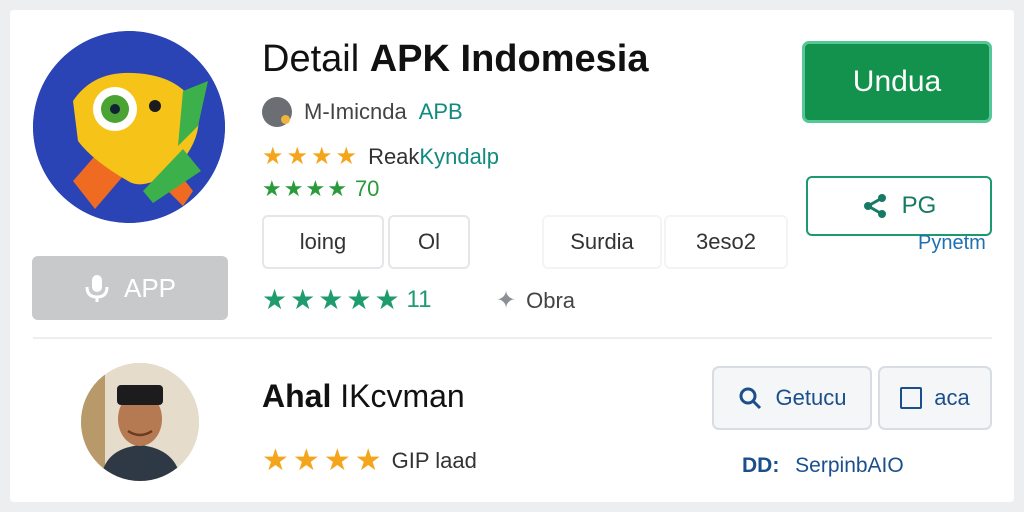 This screenshot has width=1024, height=512. Describe the element at coordinates (899, 206) in the screenshot. I see `share-button: PG` at that location.